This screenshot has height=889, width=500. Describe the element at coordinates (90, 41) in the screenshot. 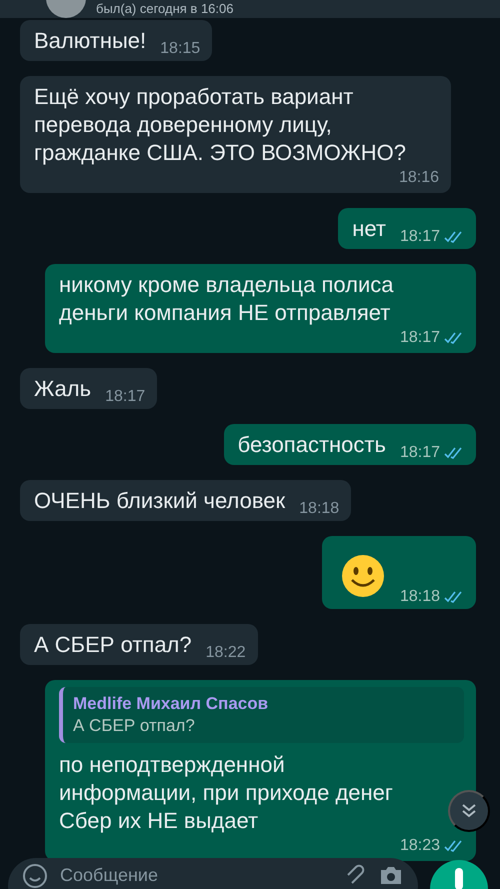

I see `message-text: Валютные!` at that location.